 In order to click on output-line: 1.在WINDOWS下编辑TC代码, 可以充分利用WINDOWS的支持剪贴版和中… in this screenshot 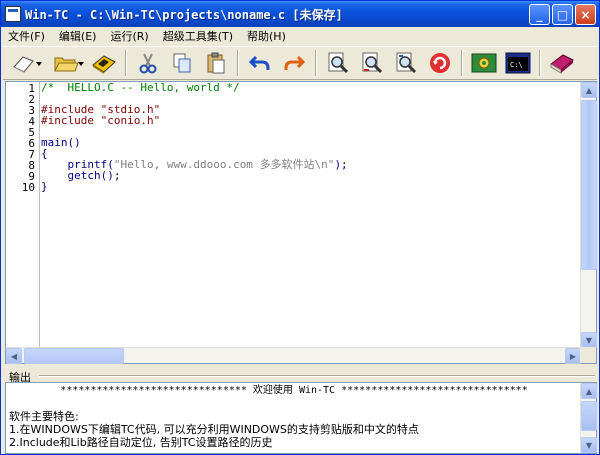, I will do `click(214, 429)`.